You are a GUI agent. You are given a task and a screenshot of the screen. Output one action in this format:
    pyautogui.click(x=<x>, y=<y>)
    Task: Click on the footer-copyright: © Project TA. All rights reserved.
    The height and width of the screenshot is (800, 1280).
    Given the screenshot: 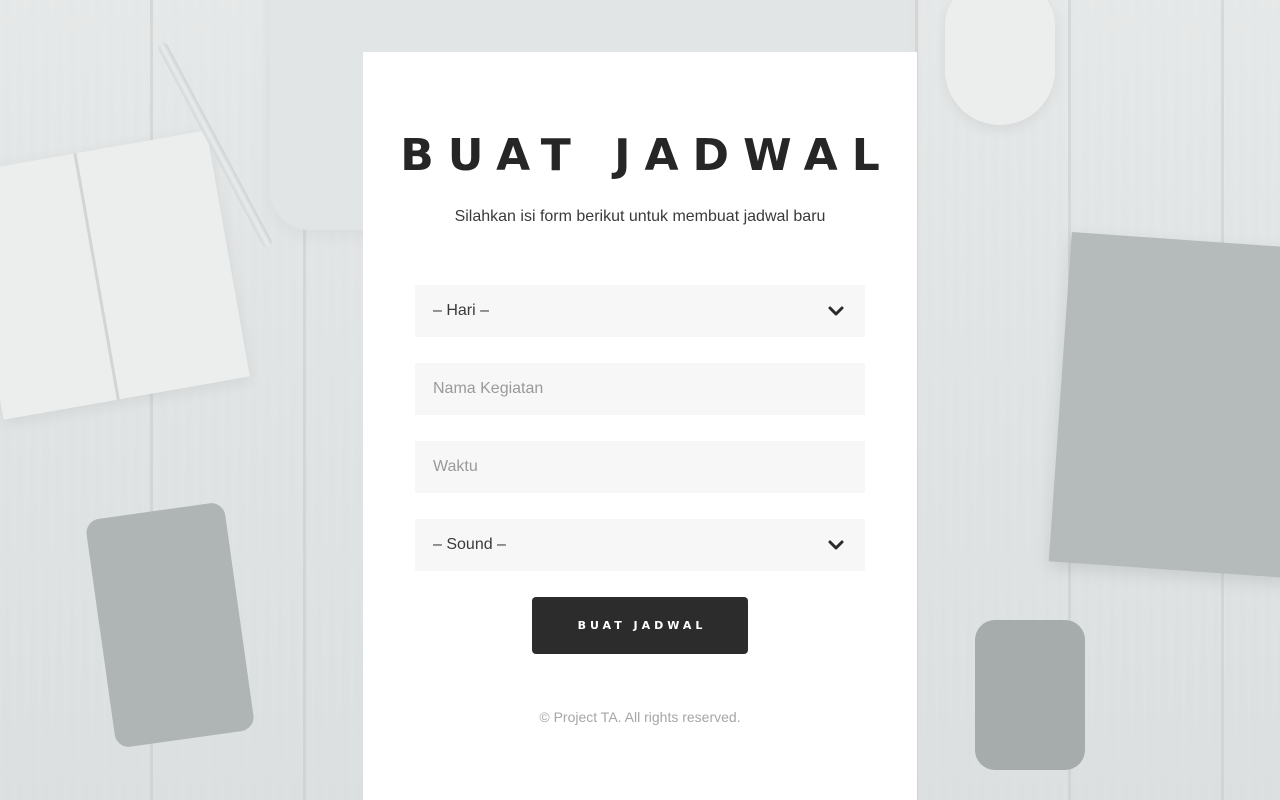 What is the action you would take?
    pyautogui.click(x=640, y=717)
    